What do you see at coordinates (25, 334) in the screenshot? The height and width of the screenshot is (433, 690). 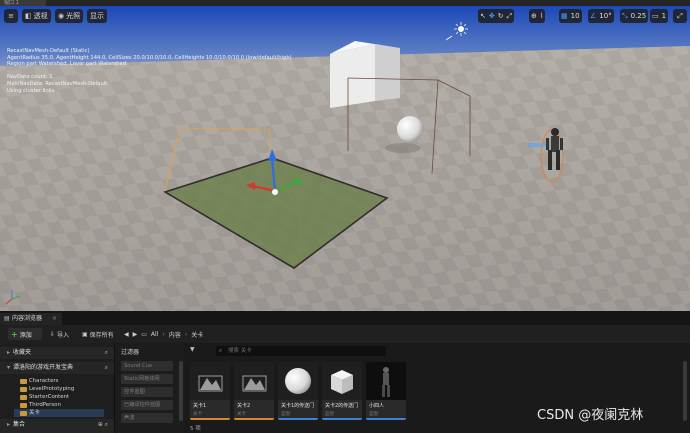 I see `add-button: + 添加` at bounding box center [25, 334].